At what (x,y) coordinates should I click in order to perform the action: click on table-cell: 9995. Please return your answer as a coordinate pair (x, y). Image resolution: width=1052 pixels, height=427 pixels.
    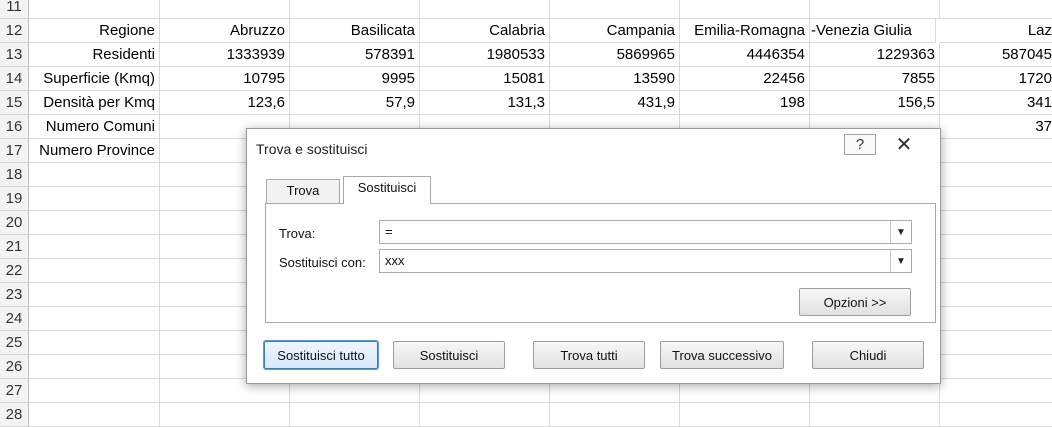
    Looking at the image, I should click on (355, 79).